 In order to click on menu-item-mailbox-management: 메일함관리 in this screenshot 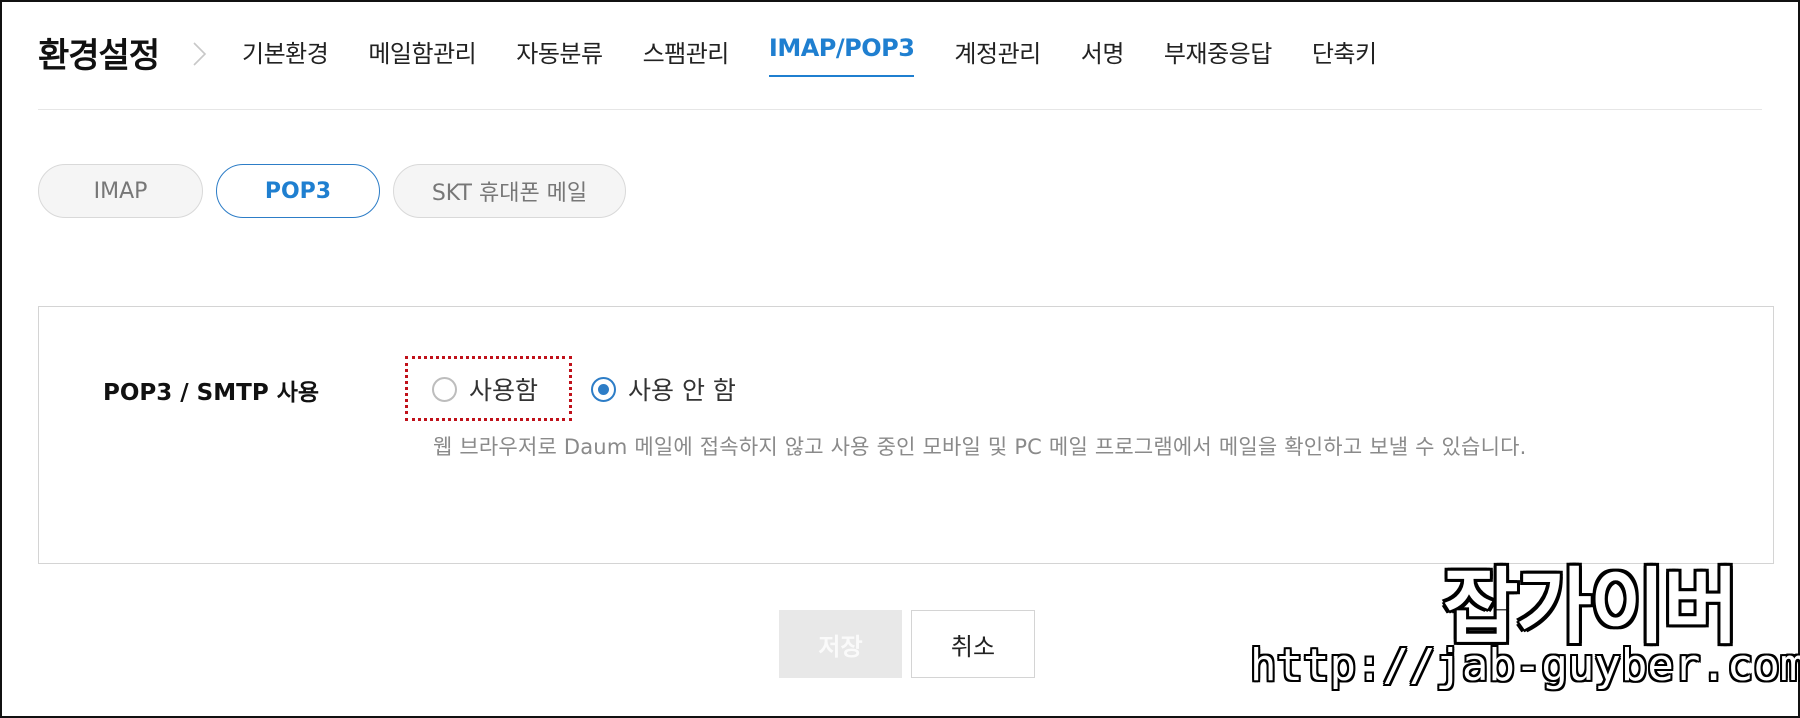, I will do `click(422, 55)`.